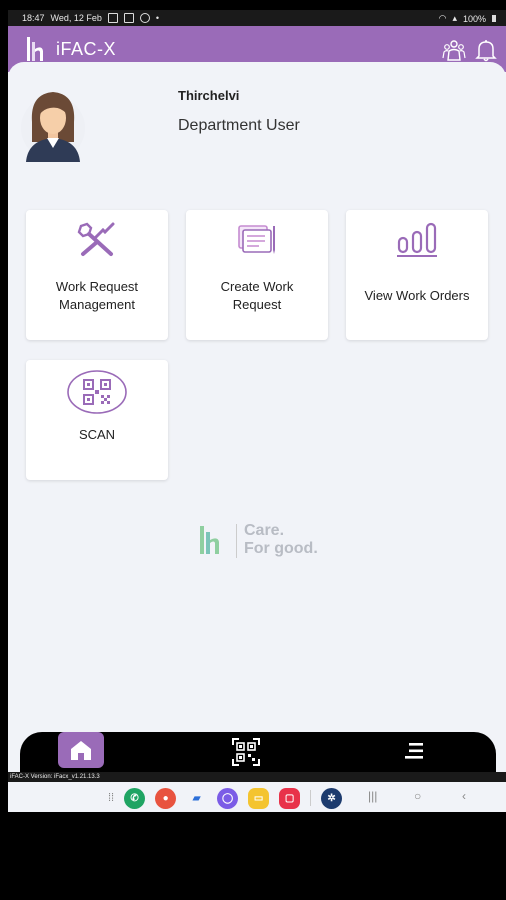 The image size is (506, 900). I want to click on tile-label-line1: Create Work, so click(257, 286).